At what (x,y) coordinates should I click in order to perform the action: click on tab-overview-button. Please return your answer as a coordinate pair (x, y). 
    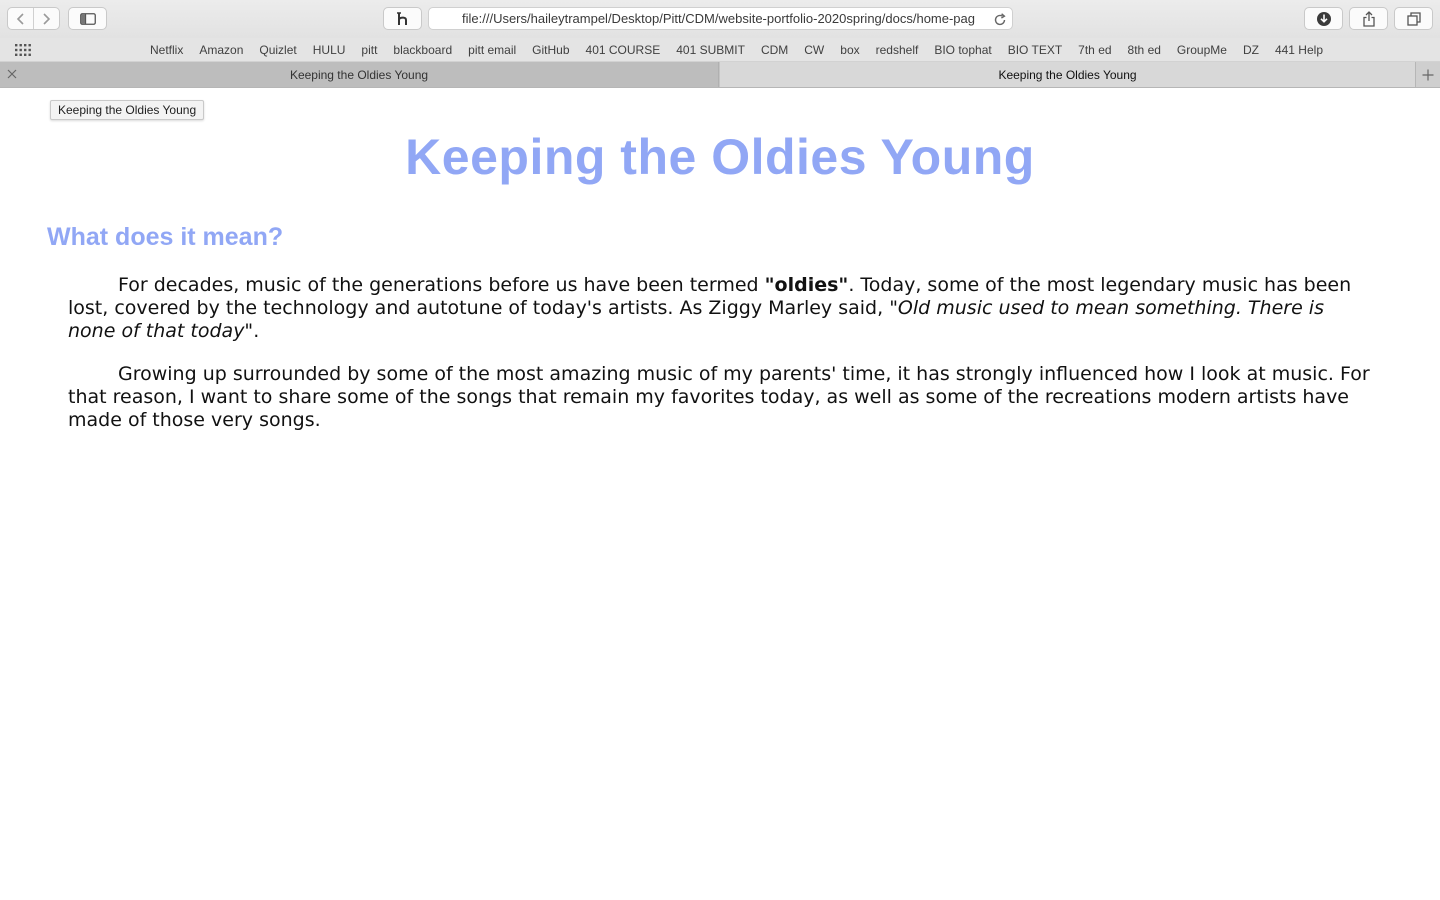
    Looking at the image, I should click on (1413, 18).